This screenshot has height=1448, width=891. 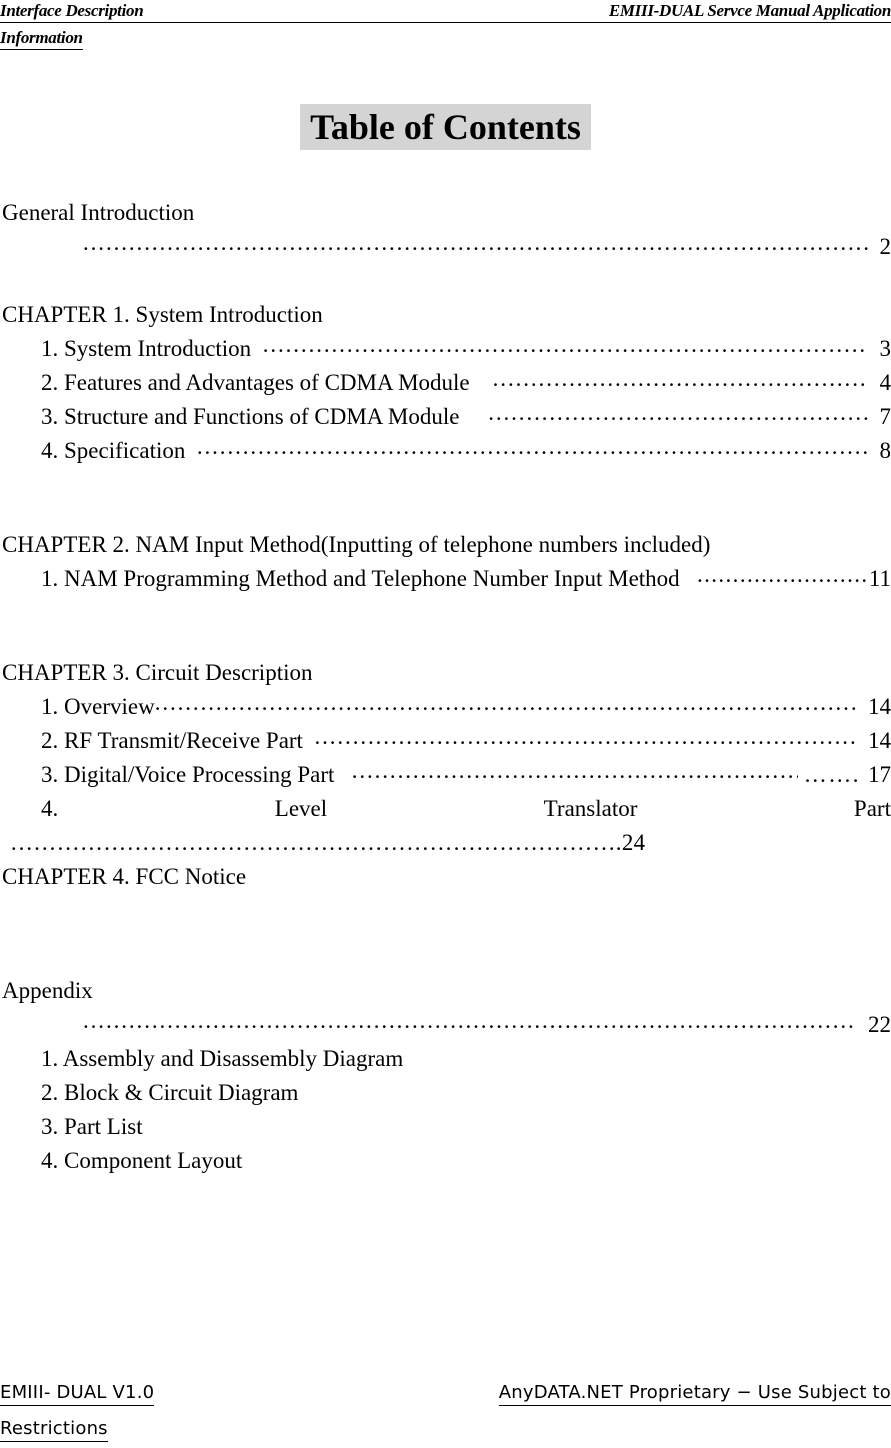 I want to click on toc-page-number: 22, so click(x=879, y=1024).